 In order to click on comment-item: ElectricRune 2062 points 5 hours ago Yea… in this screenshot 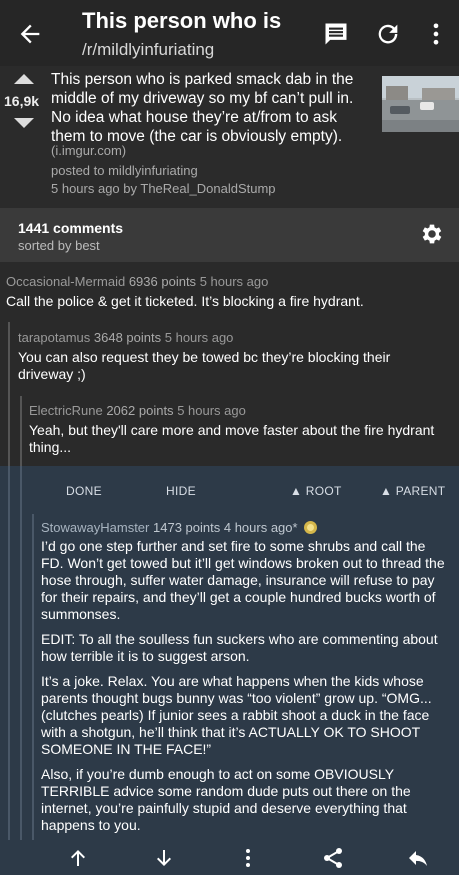, I will do `click(239, 429)`.